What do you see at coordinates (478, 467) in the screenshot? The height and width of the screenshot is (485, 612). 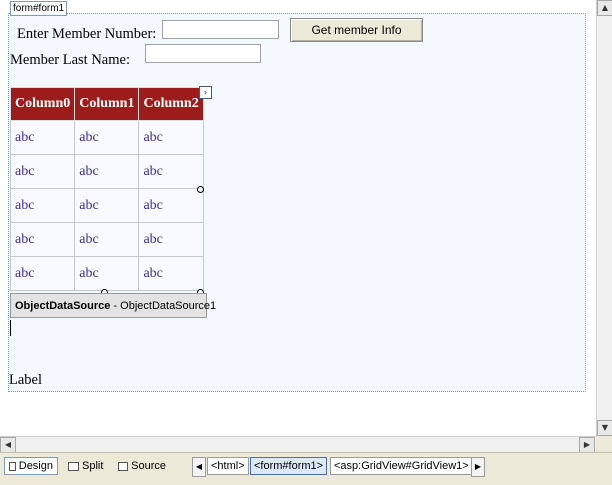 I see `nav-right-icon: ▶` at bounding box center [478, 467].